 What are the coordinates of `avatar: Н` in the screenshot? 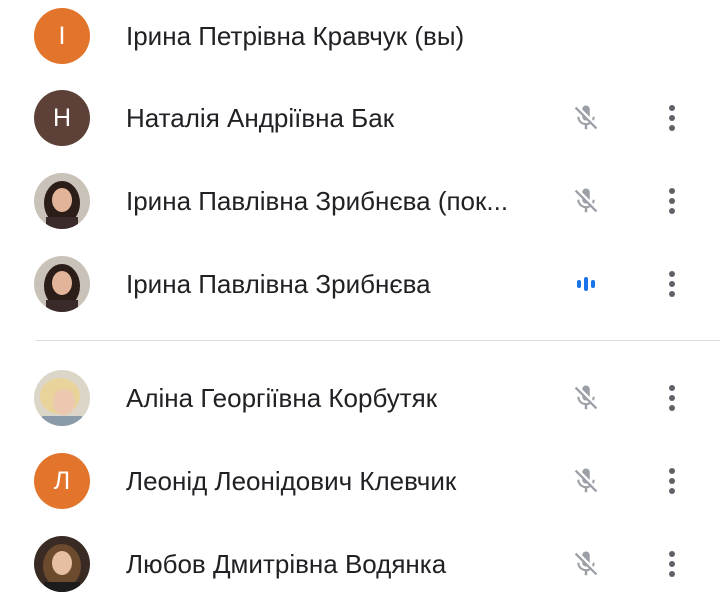 It's located at (62, 118).